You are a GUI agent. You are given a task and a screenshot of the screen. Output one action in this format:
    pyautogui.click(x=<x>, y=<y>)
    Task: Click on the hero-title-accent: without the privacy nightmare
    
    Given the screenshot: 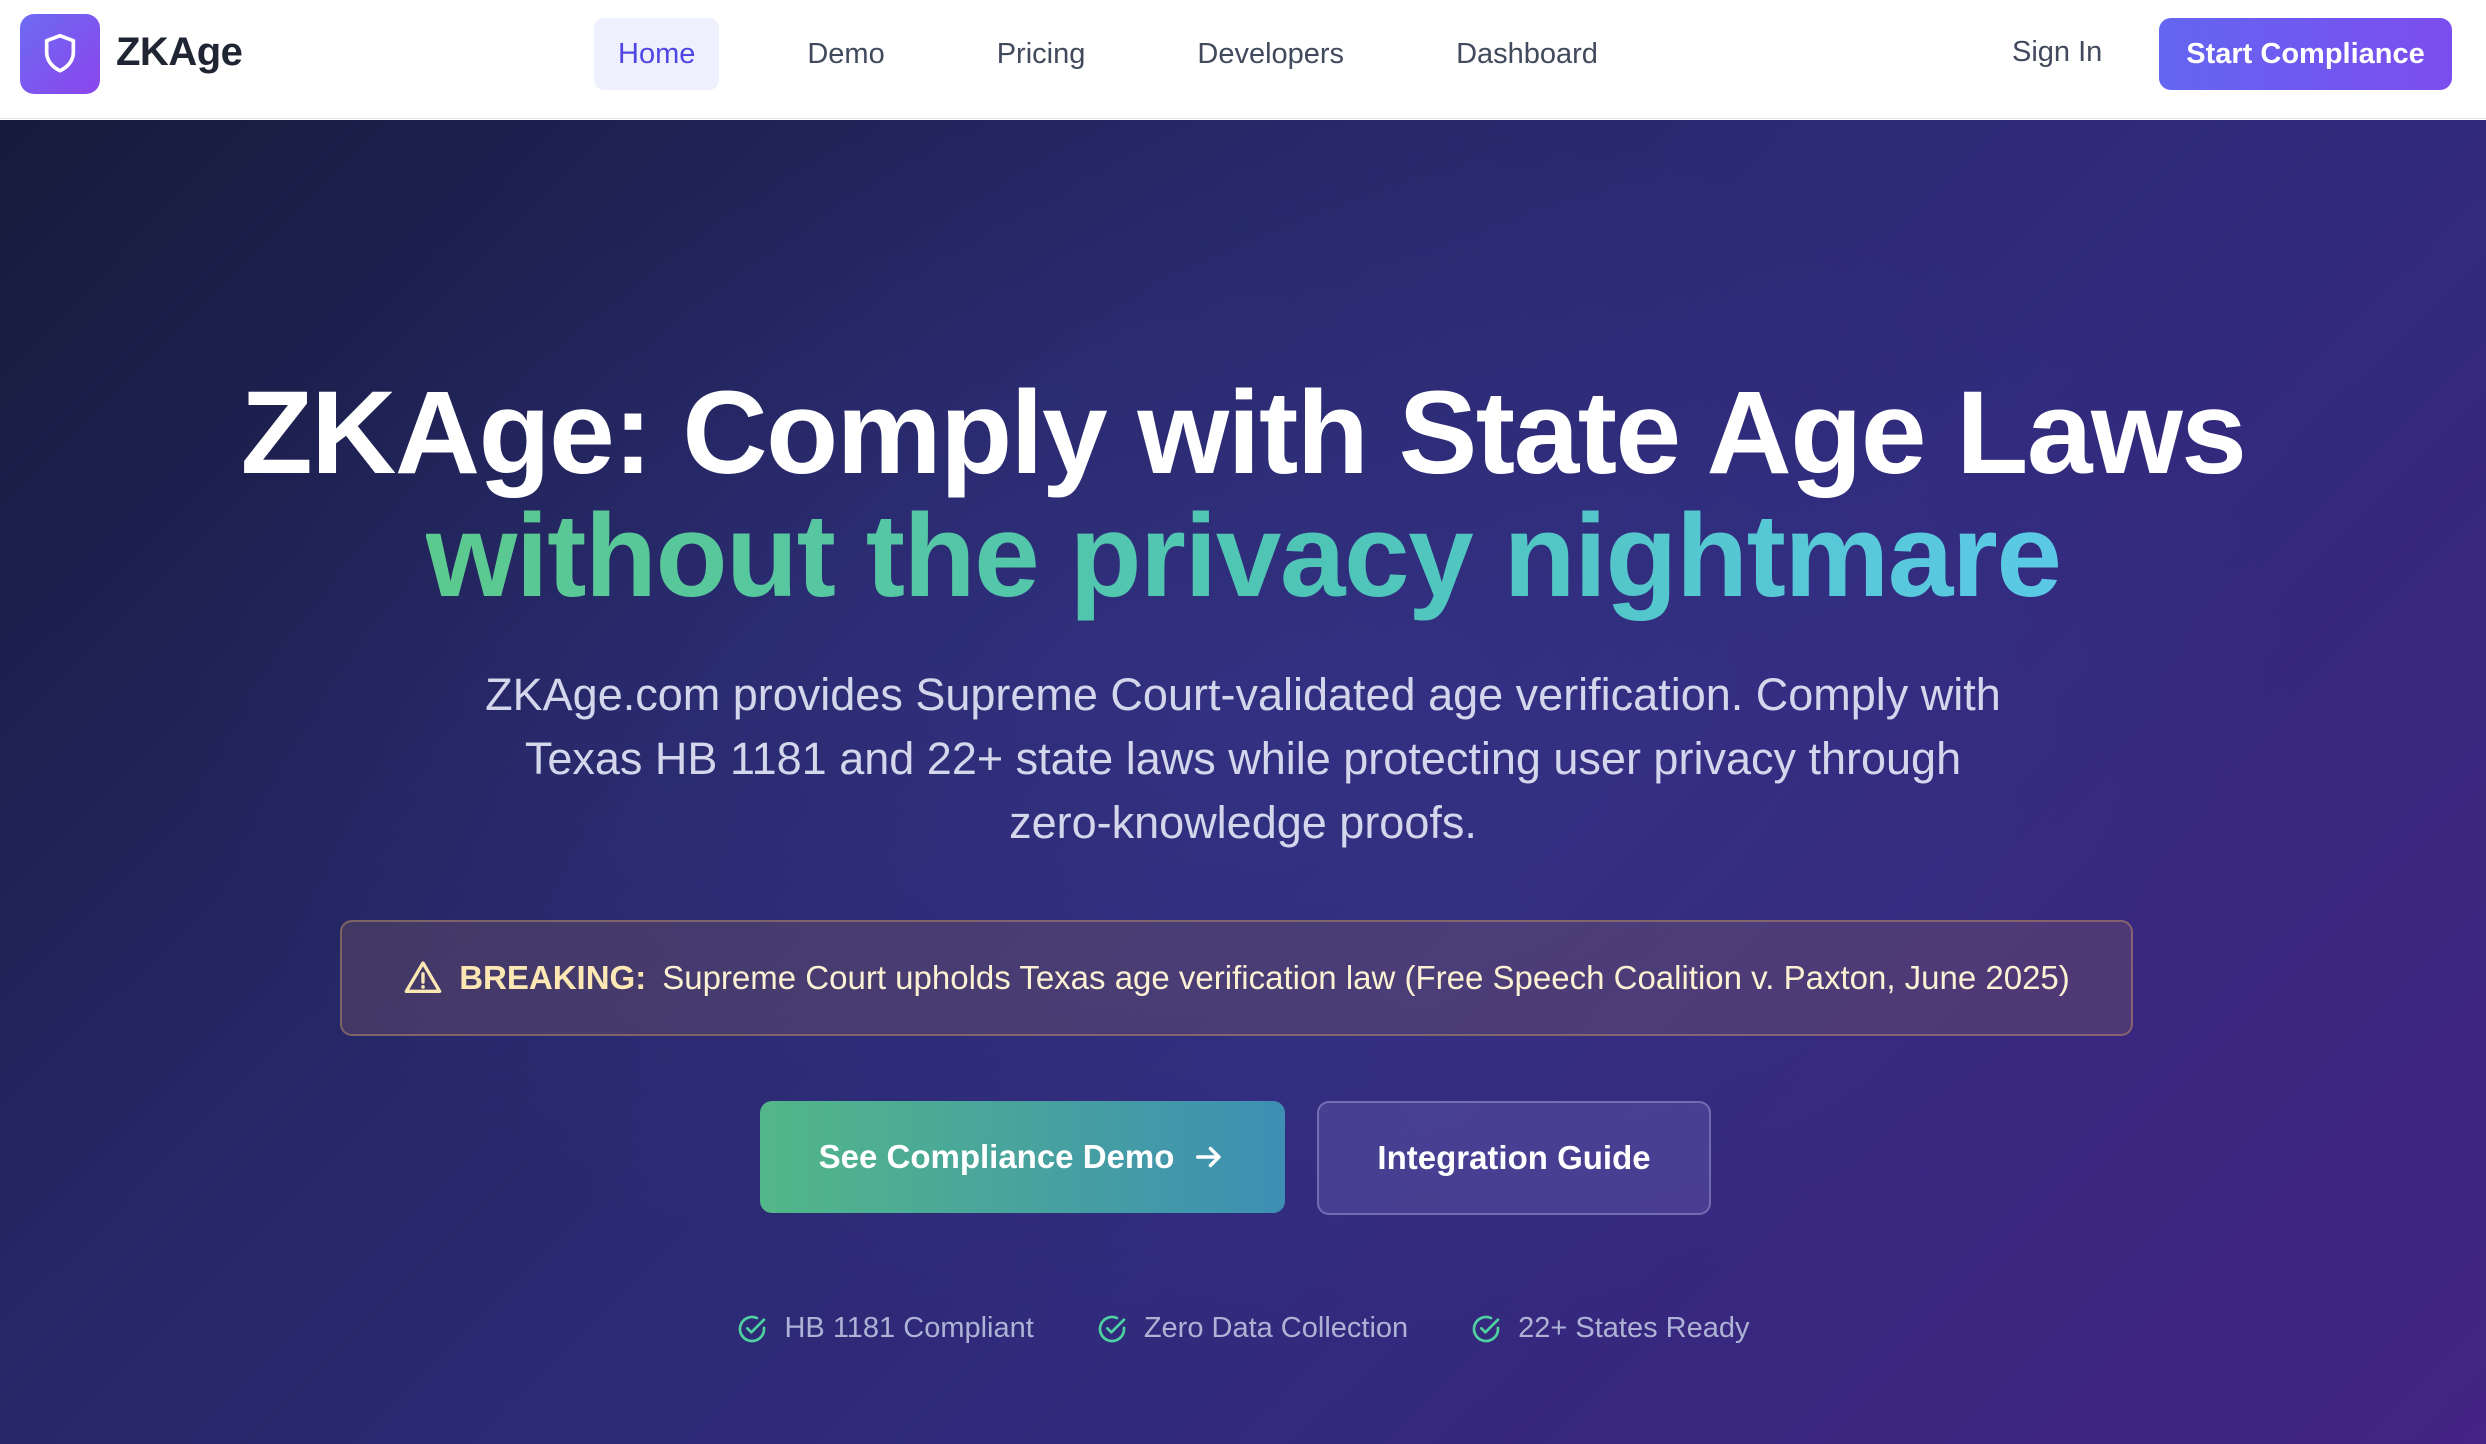 What is the action you would take?
    pyautogui.click(x=1243, y=556)
    